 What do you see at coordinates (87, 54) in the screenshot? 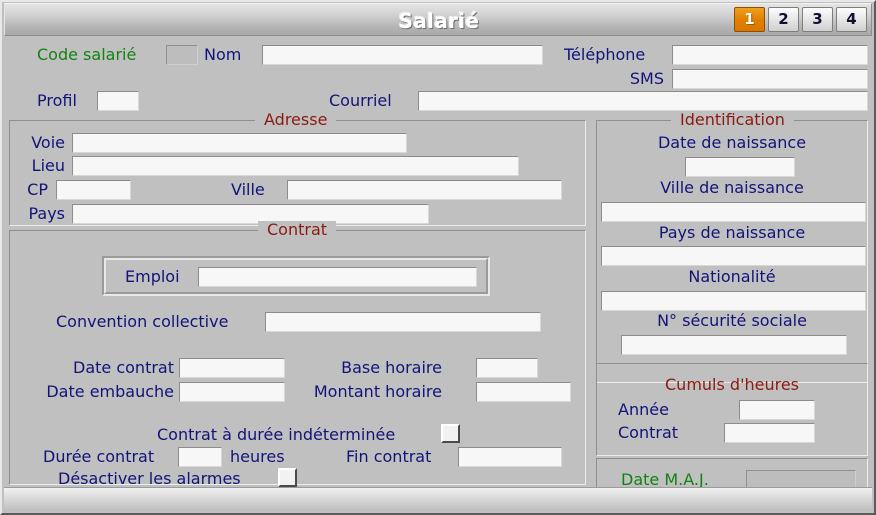
I see `code-salarie-label: Code salarié` at bounding box center [87, 54].